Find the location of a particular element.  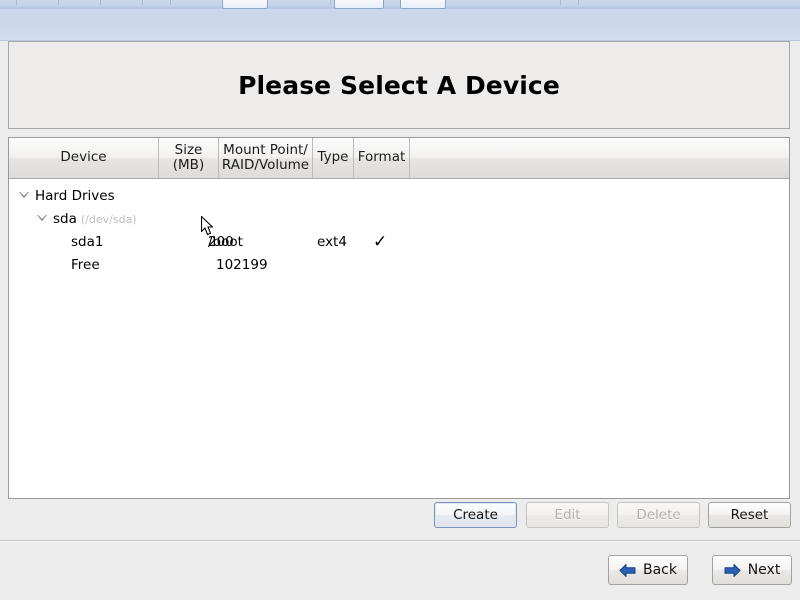

next-button: Next is located at coordinates (752, 570).